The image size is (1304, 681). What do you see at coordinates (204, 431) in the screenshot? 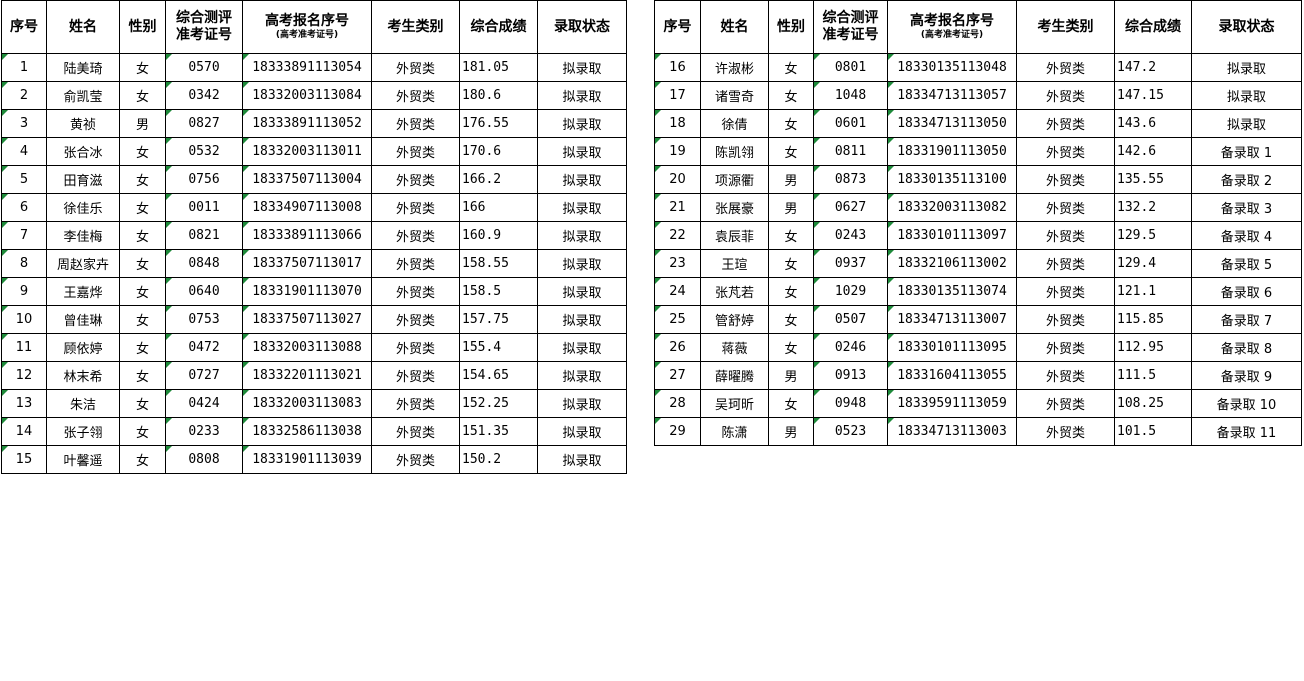
I see `cell-exam-id: 0233` at bounding box center [204, 431].